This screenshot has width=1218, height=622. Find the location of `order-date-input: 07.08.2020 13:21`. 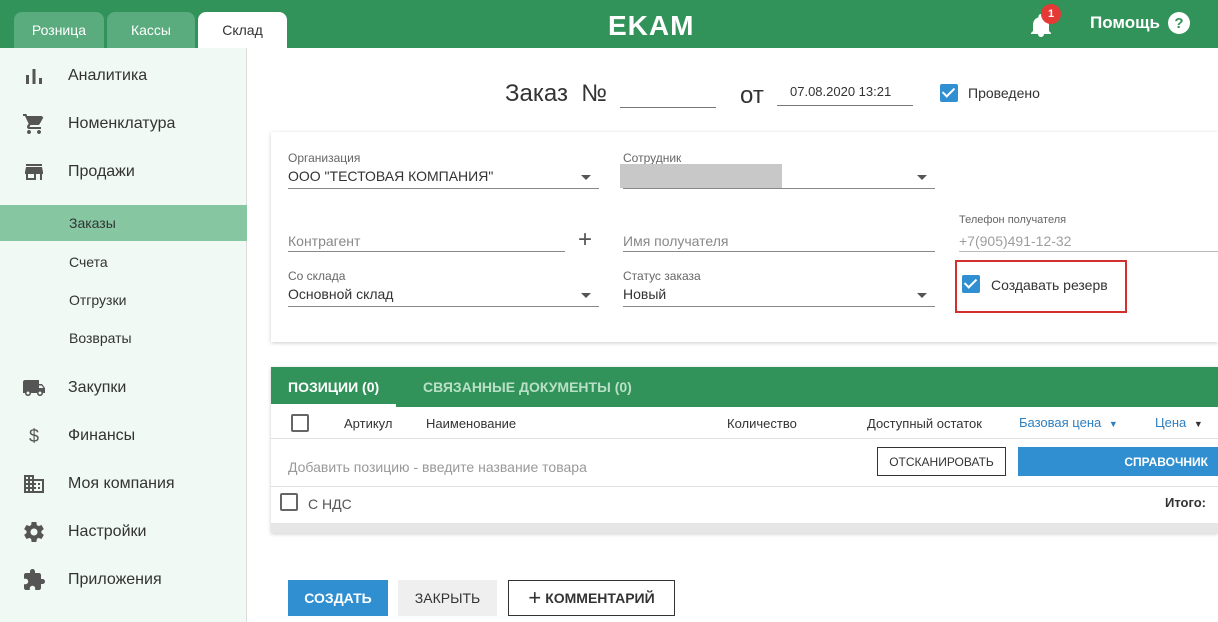

order-date-input: 07.08.2020 13:21 is located at coordinates (845, 93).